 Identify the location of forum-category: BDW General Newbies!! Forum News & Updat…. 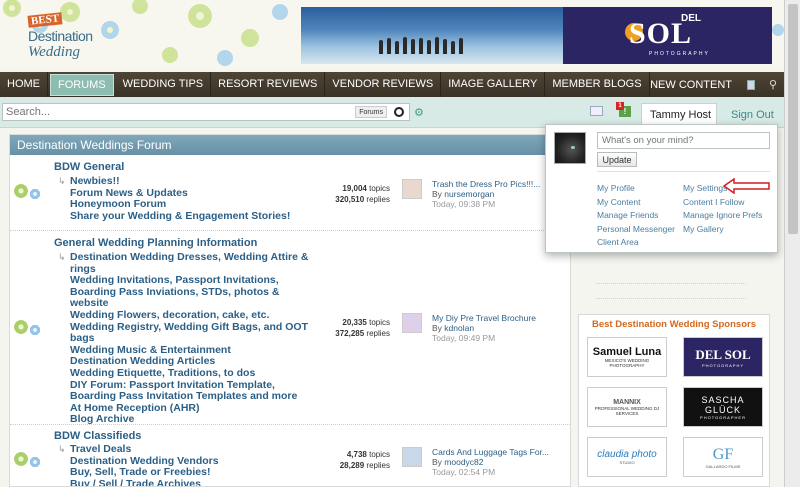
(290, 193).